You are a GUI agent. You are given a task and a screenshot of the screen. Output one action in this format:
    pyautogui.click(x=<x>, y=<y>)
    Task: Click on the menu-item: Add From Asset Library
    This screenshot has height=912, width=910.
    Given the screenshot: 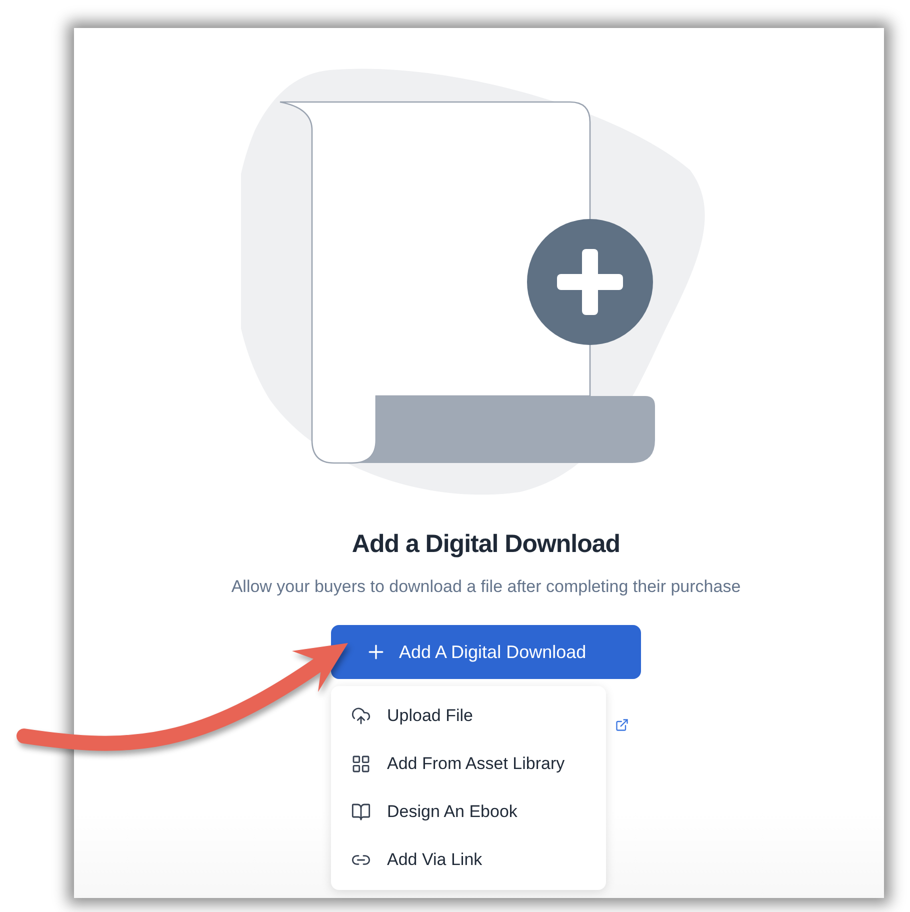 What is the action you would take?
    pyautogui.click(x=468, y=764)
    